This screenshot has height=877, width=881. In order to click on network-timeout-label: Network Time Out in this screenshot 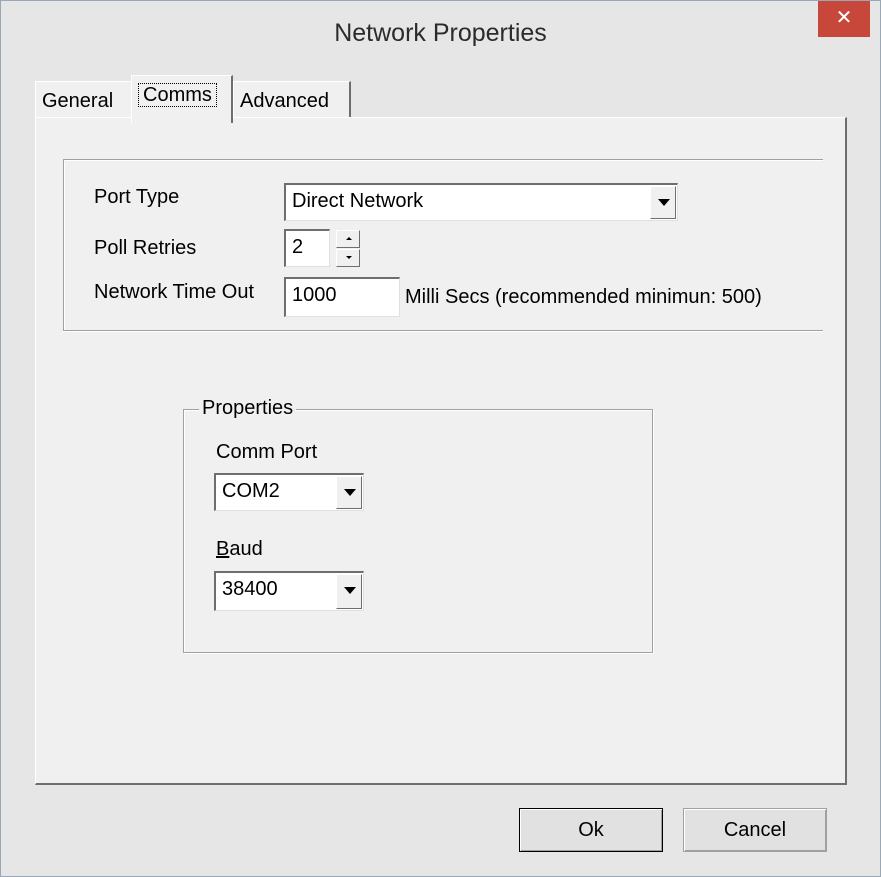, I will do `click(174, 292)`.